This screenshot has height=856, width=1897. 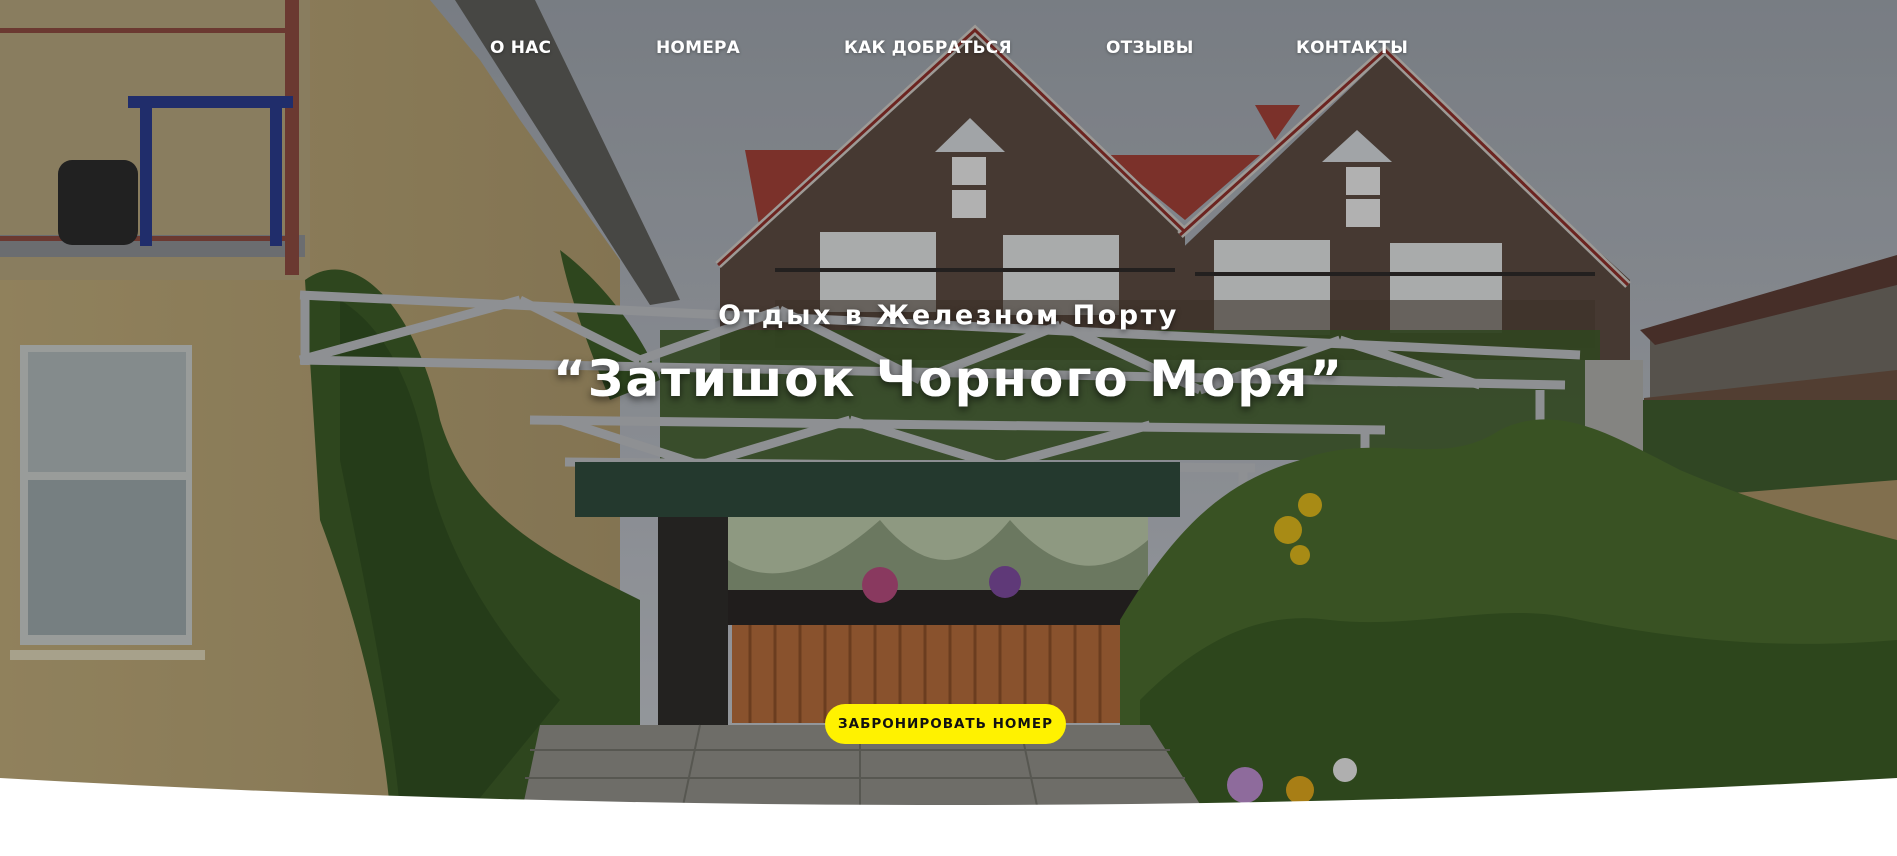 What do you see at coordinates (948, 379) in the screenshot?
I see `hero-title: “Затишок Чорного Моря”` at bounding box center [948, 379].